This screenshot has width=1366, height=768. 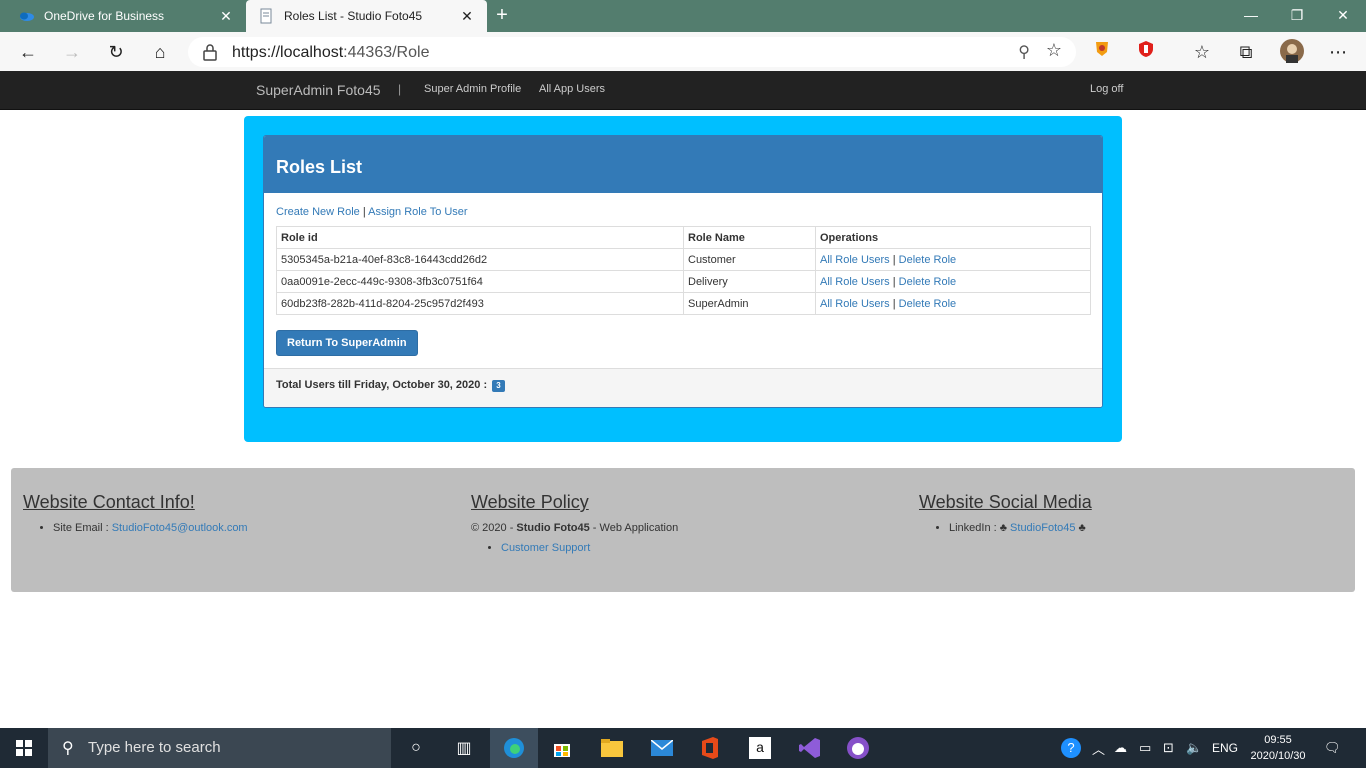 I want to click on zoom-icon: ⚲, so click(x=1024, y=52).